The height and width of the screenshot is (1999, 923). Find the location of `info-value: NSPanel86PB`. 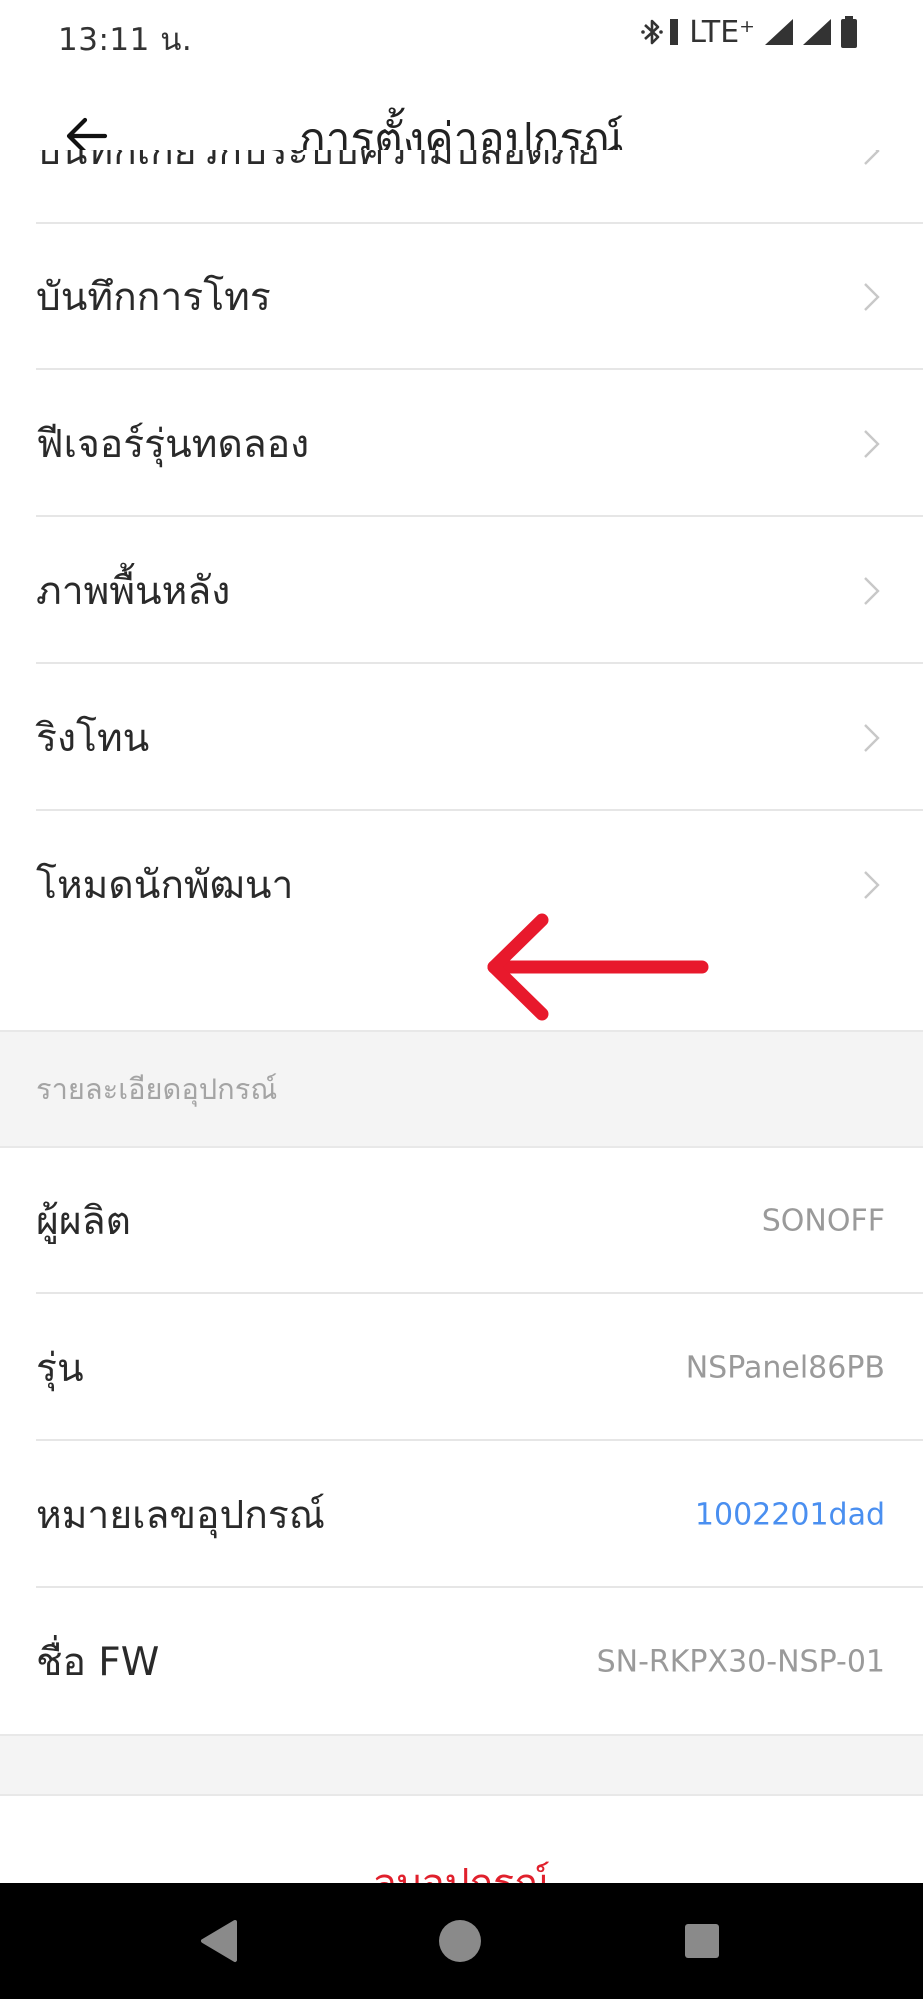

info-value: NSPanel86PB is located at coordinates (785, 1368).